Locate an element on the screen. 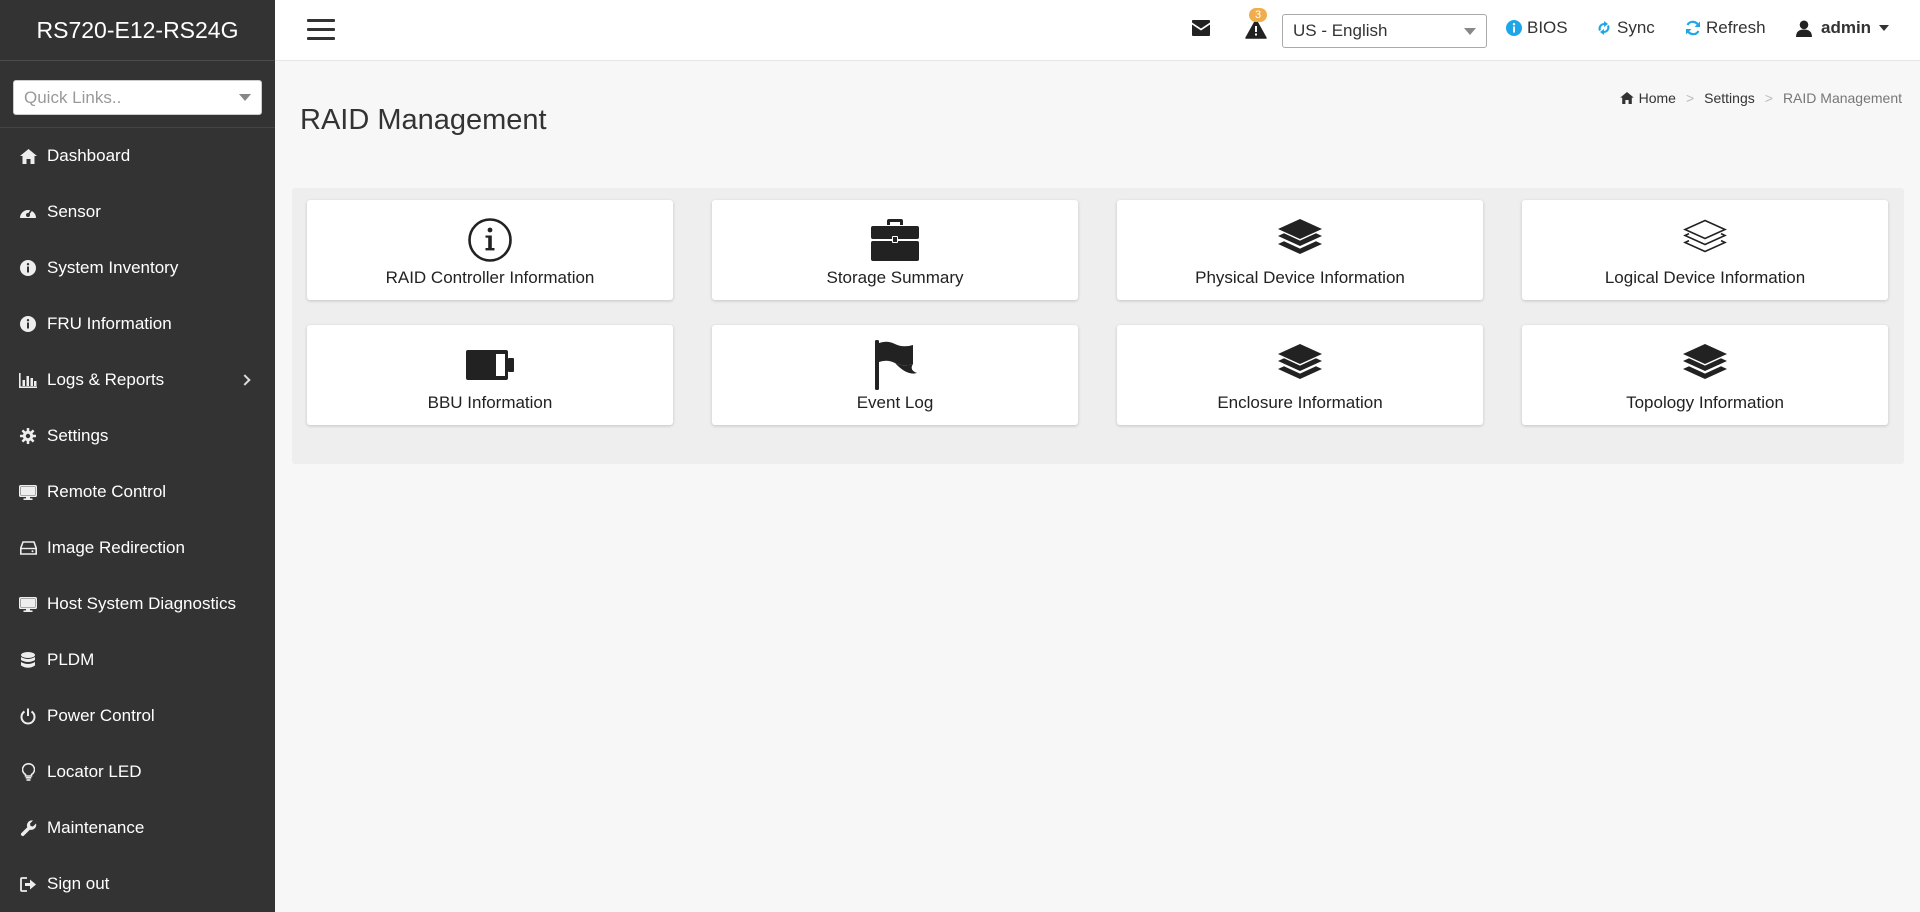 This screenshot has height=912, width=1920. refresh-icon is located at coordinates (1693, 28).